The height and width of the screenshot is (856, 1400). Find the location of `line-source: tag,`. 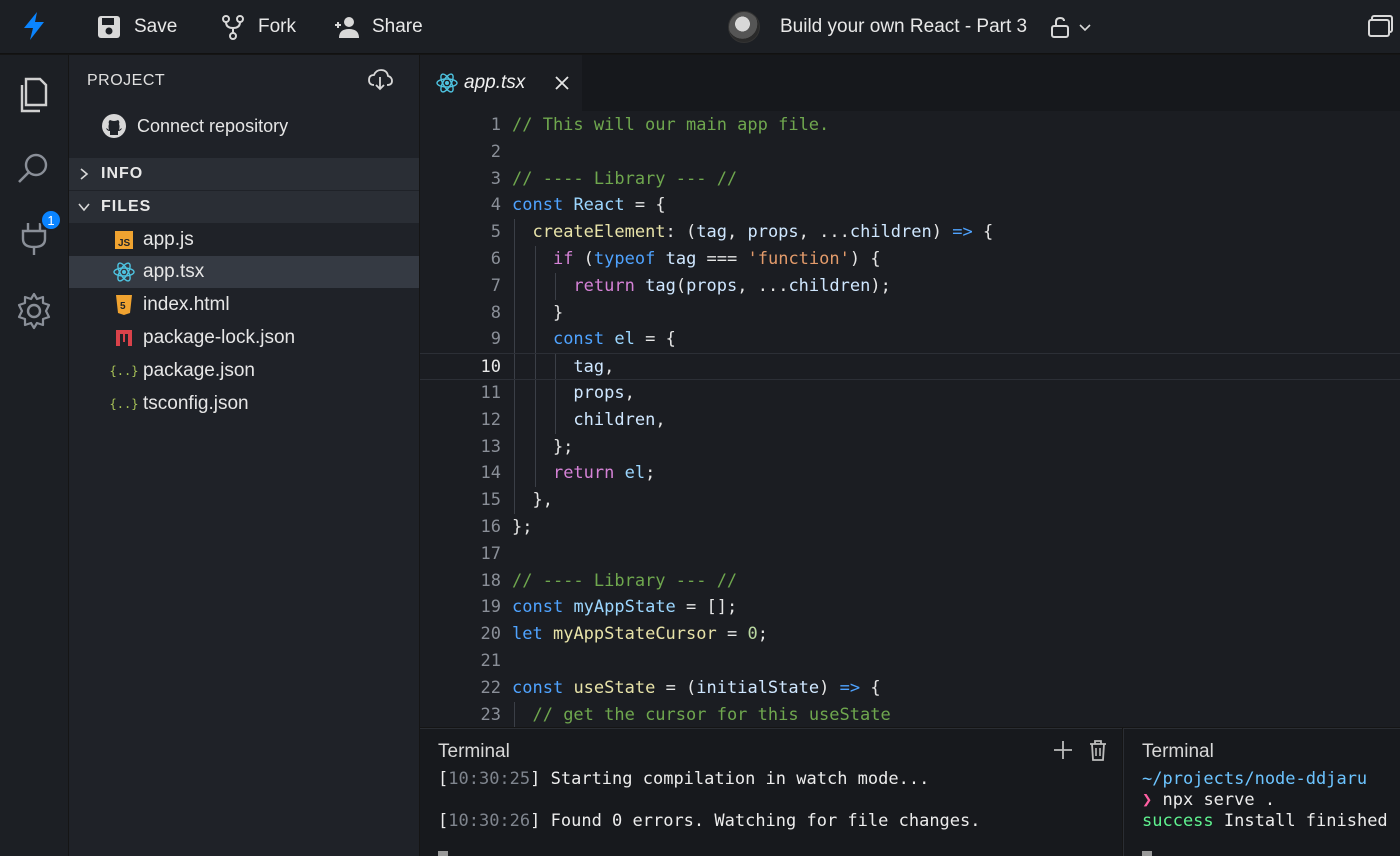

line-source: tag, is located at coordinates (594, 367).